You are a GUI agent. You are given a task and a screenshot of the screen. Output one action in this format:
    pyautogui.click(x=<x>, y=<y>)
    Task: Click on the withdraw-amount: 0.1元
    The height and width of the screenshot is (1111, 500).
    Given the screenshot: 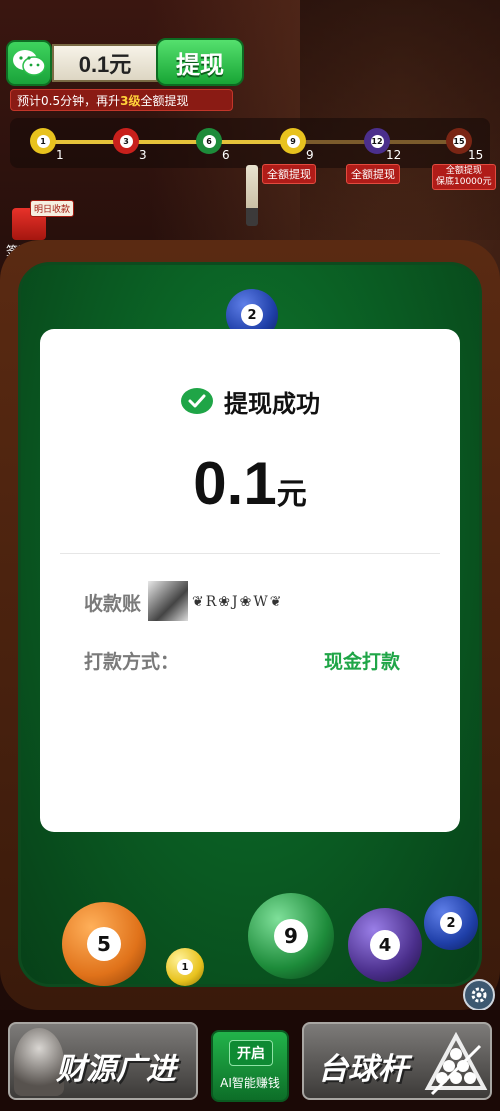 What is the action you would take?
    pyautogui.click(x=250, y=483)
    